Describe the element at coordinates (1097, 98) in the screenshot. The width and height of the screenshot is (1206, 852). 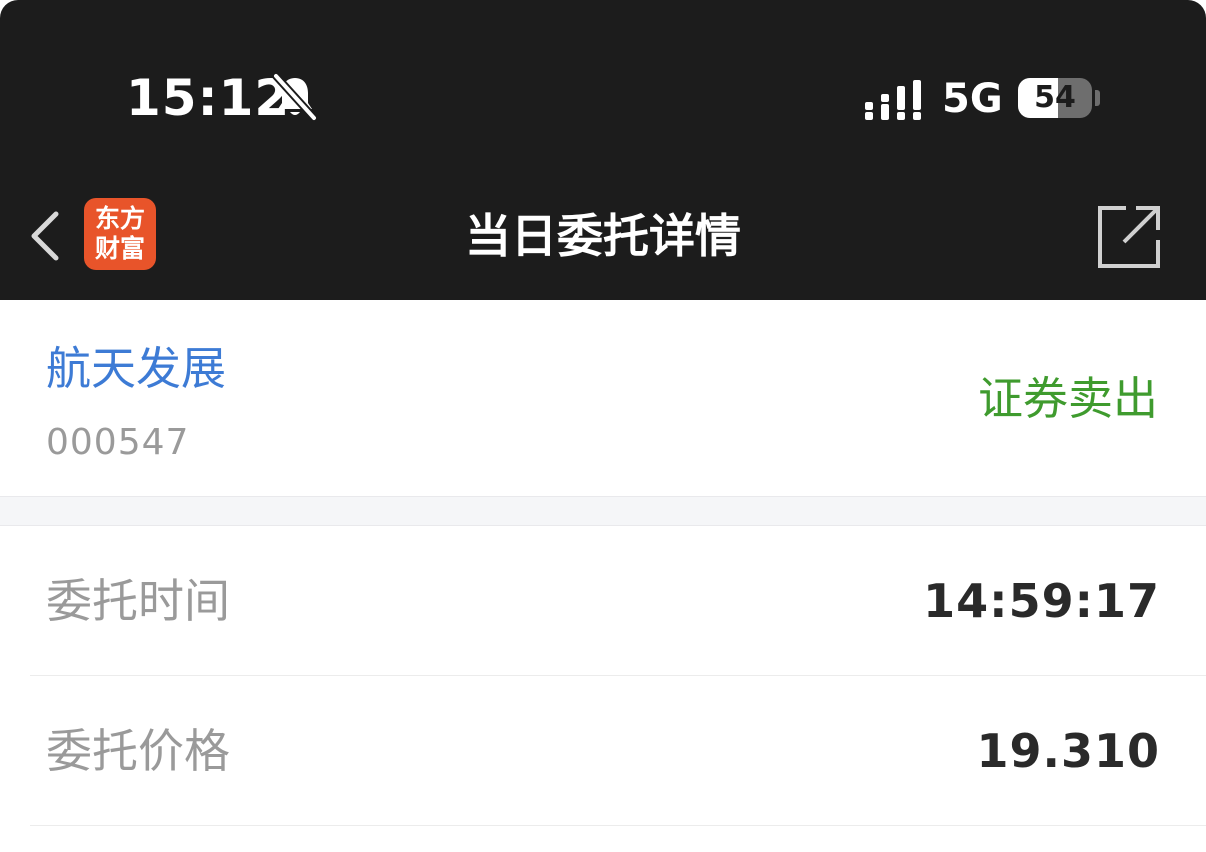
I see `battery-cap` at that location.